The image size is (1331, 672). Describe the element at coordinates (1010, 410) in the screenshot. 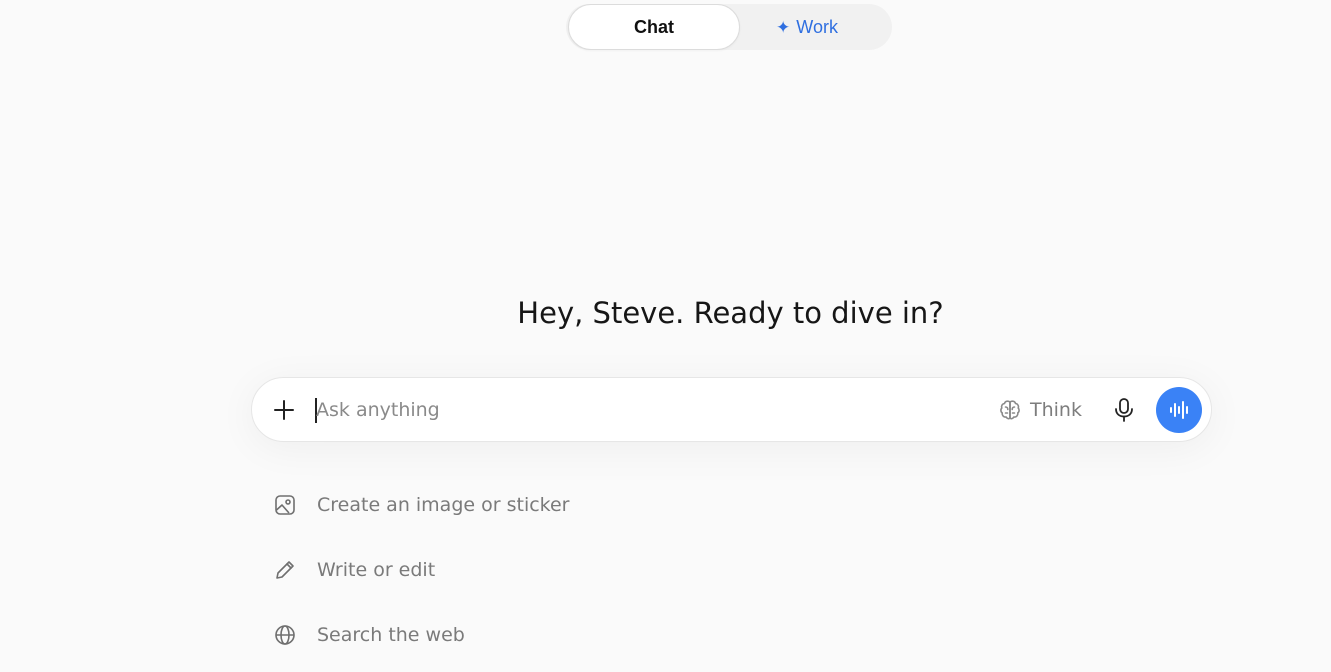

I see `brain-icon` at that location.